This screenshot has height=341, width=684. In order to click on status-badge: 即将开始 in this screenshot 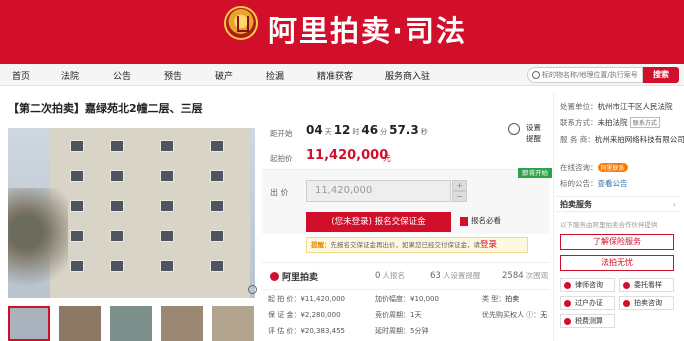, I will do `click(535, 173)`.